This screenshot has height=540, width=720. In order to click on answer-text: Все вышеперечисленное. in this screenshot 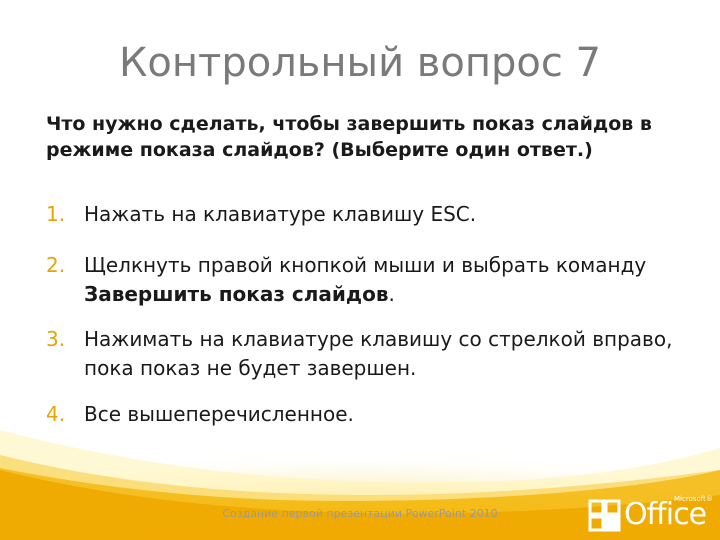, I will do `click(219, 414)`.